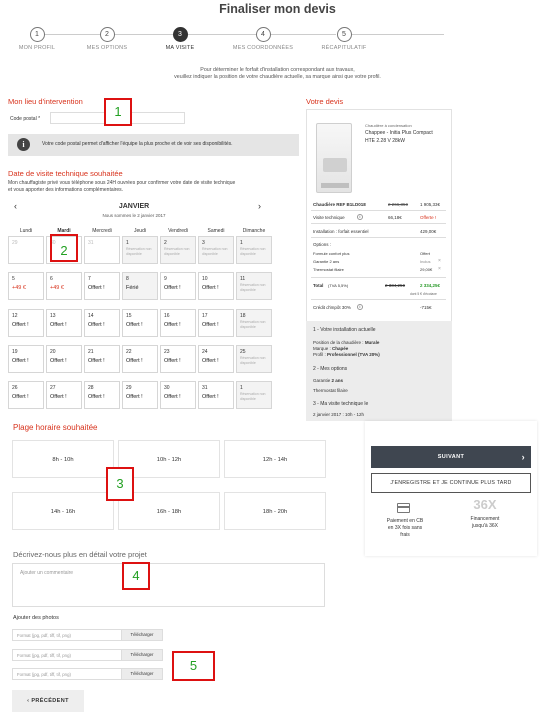 This screenshot has height=724, width=555. I want to click on next-button: SUIVANT ›, so click(451, 457).